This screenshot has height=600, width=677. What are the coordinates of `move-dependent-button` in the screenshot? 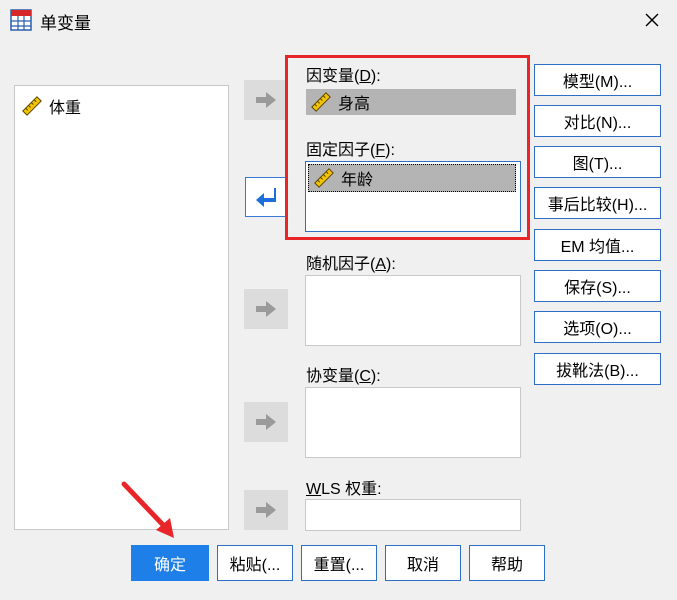 It's located at (266, 100).